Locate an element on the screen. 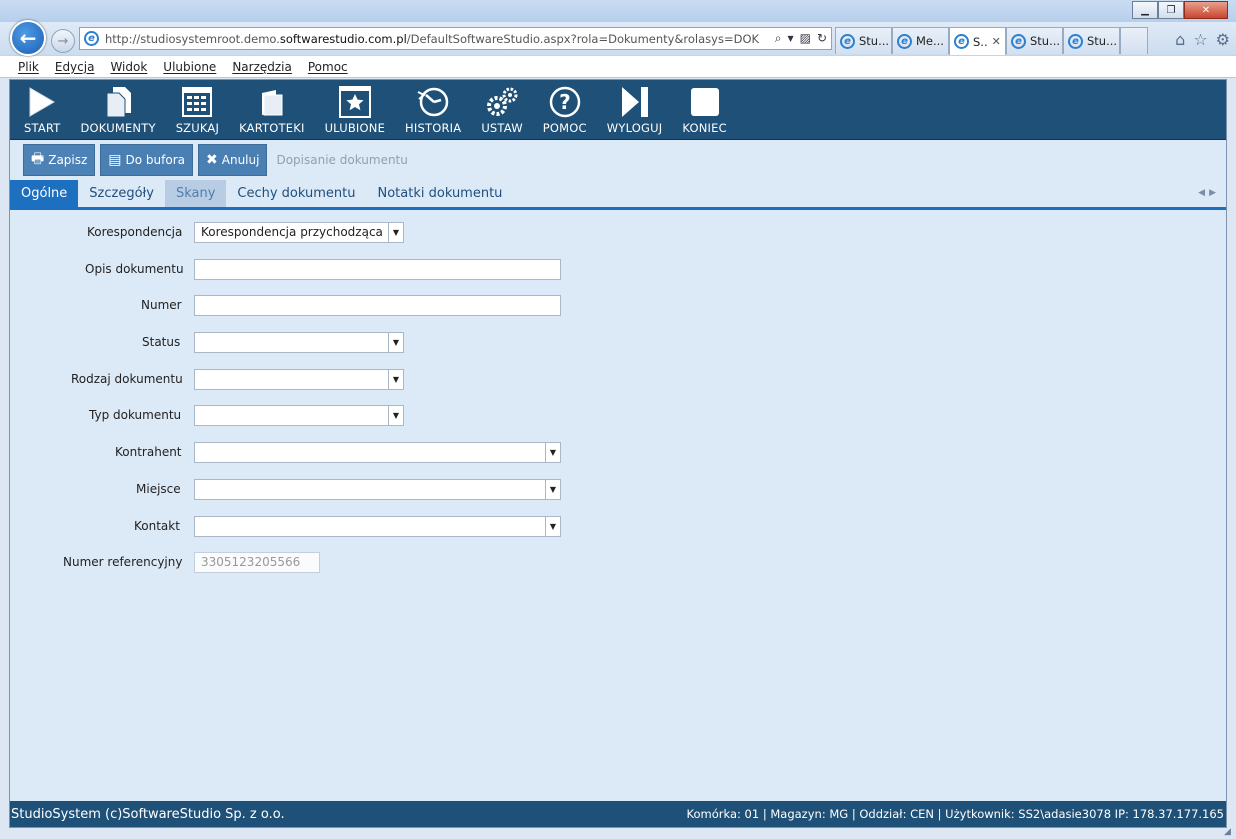  cancel-button: ✖ Anuluj is located at coordinates (233, 160).